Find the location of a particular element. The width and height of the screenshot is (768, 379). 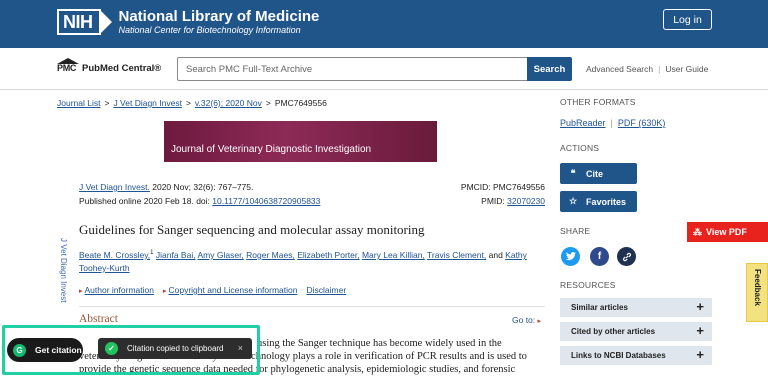

search-input: Search PMC Full-Text Archive is located at coordinates (352, 69).